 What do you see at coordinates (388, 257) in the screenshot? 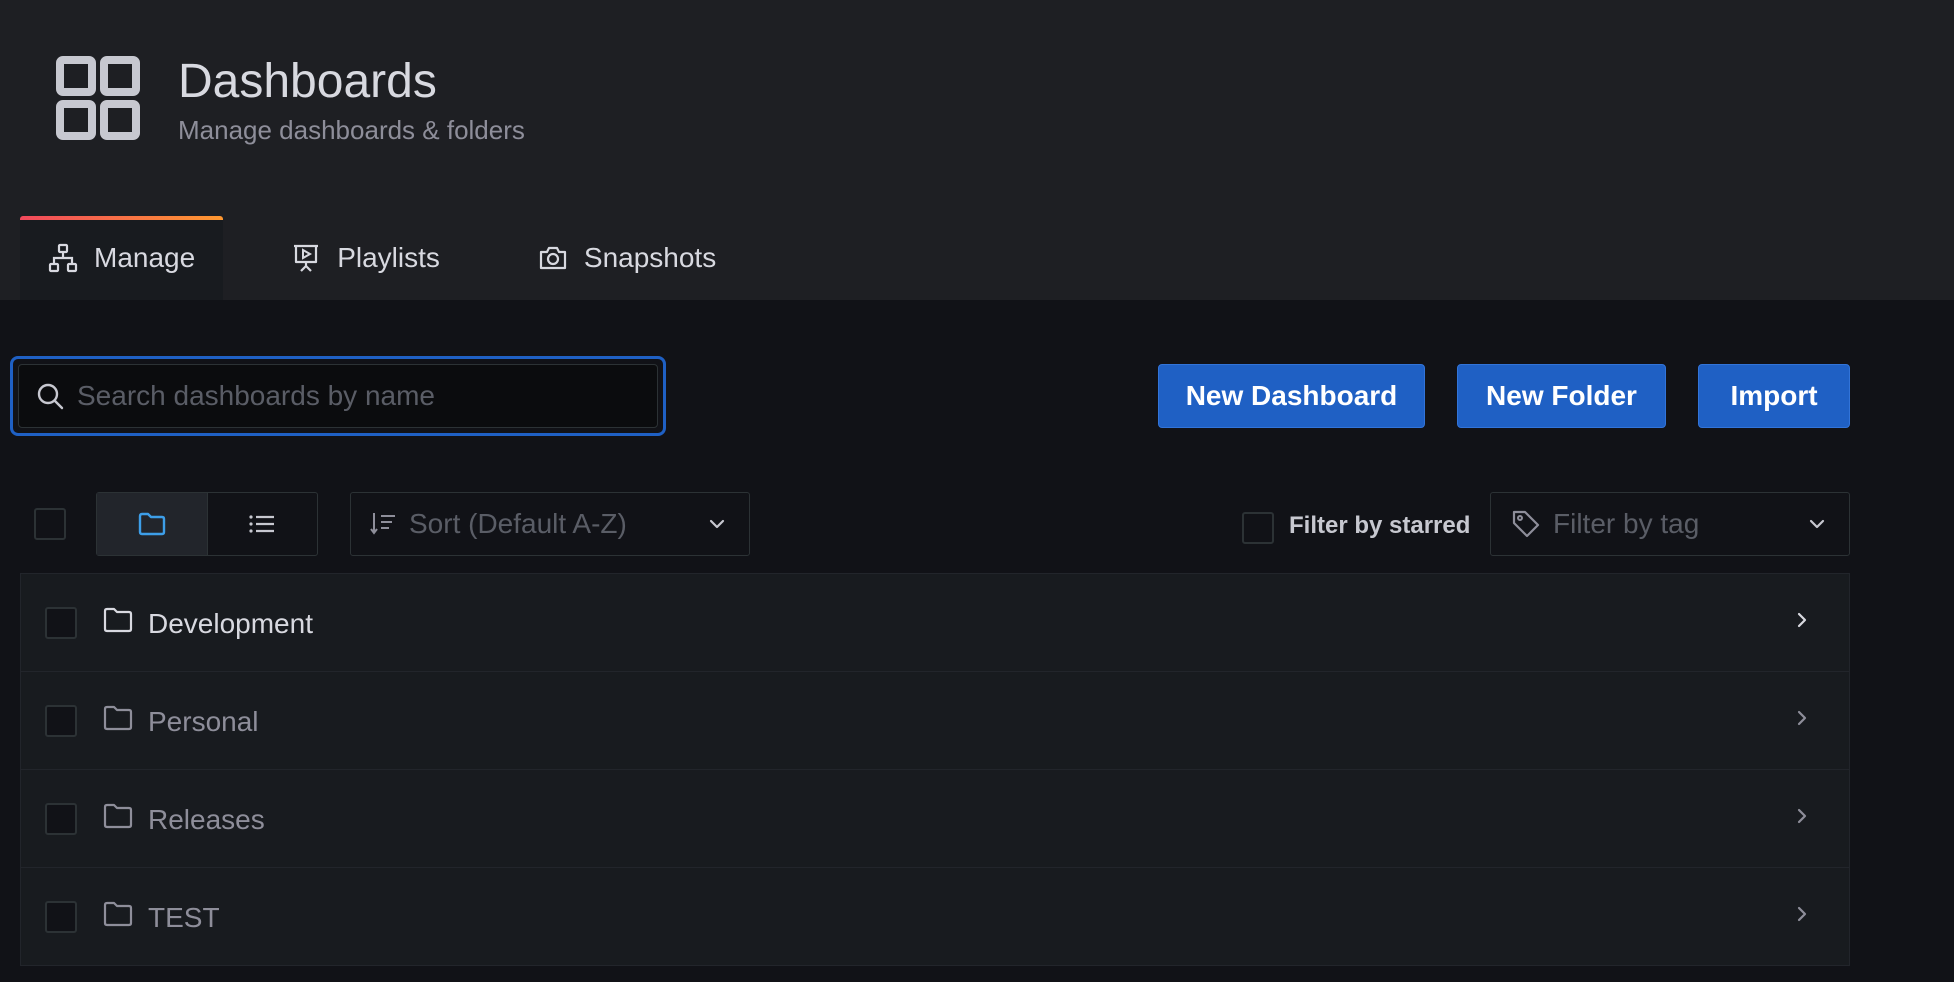
I see `tab-label: Playlists` at bounding box center [388, 257].